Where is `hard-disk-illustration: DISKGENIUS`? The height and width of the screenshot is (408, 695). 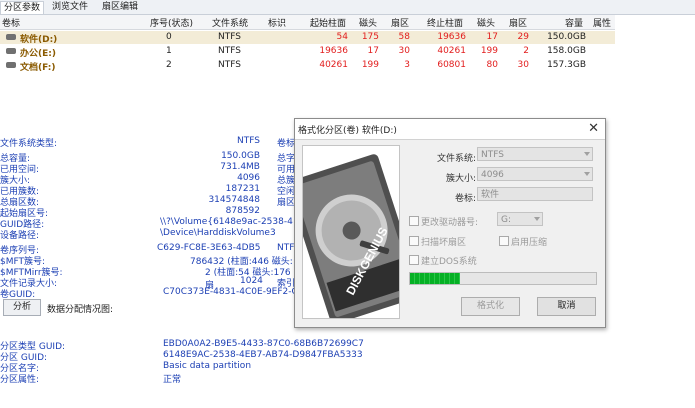 hard-disk-illustration: DISKGENIUS is located at coordinates (351, 232).